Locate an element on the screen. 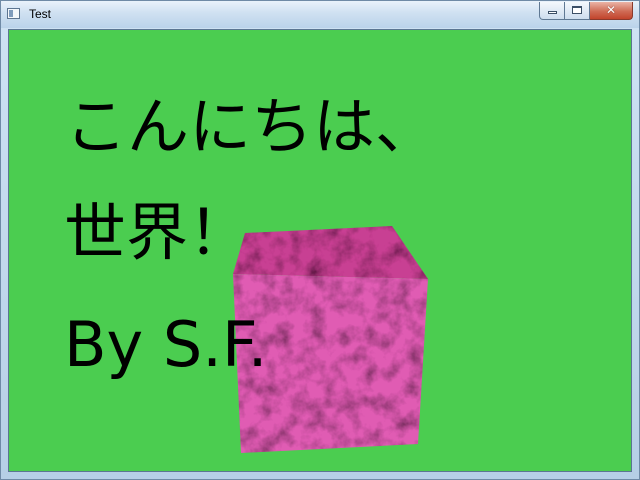 This screenshot has height=480, width=640. maximize-button is located at coordinates (577, 11).